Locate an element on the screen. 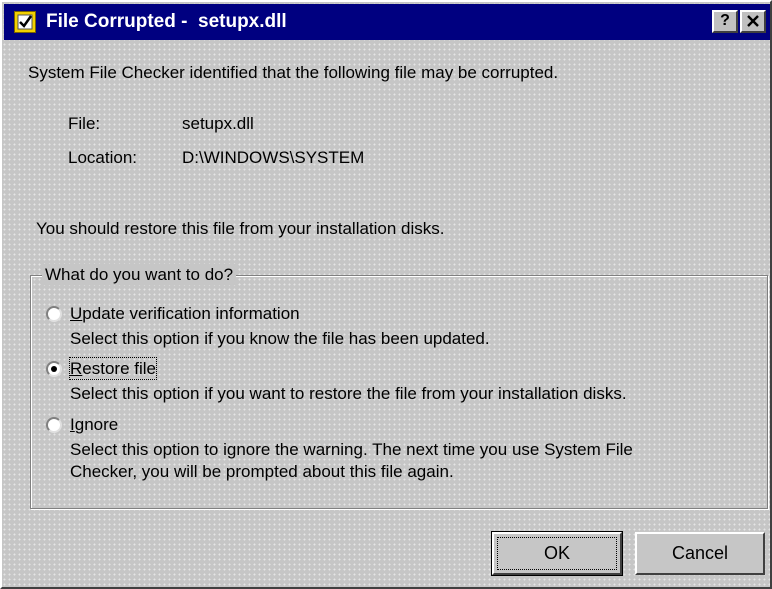 The height and width of the screenshot is (589, 772). warning-document-icon is located at coordinates (25, 22).